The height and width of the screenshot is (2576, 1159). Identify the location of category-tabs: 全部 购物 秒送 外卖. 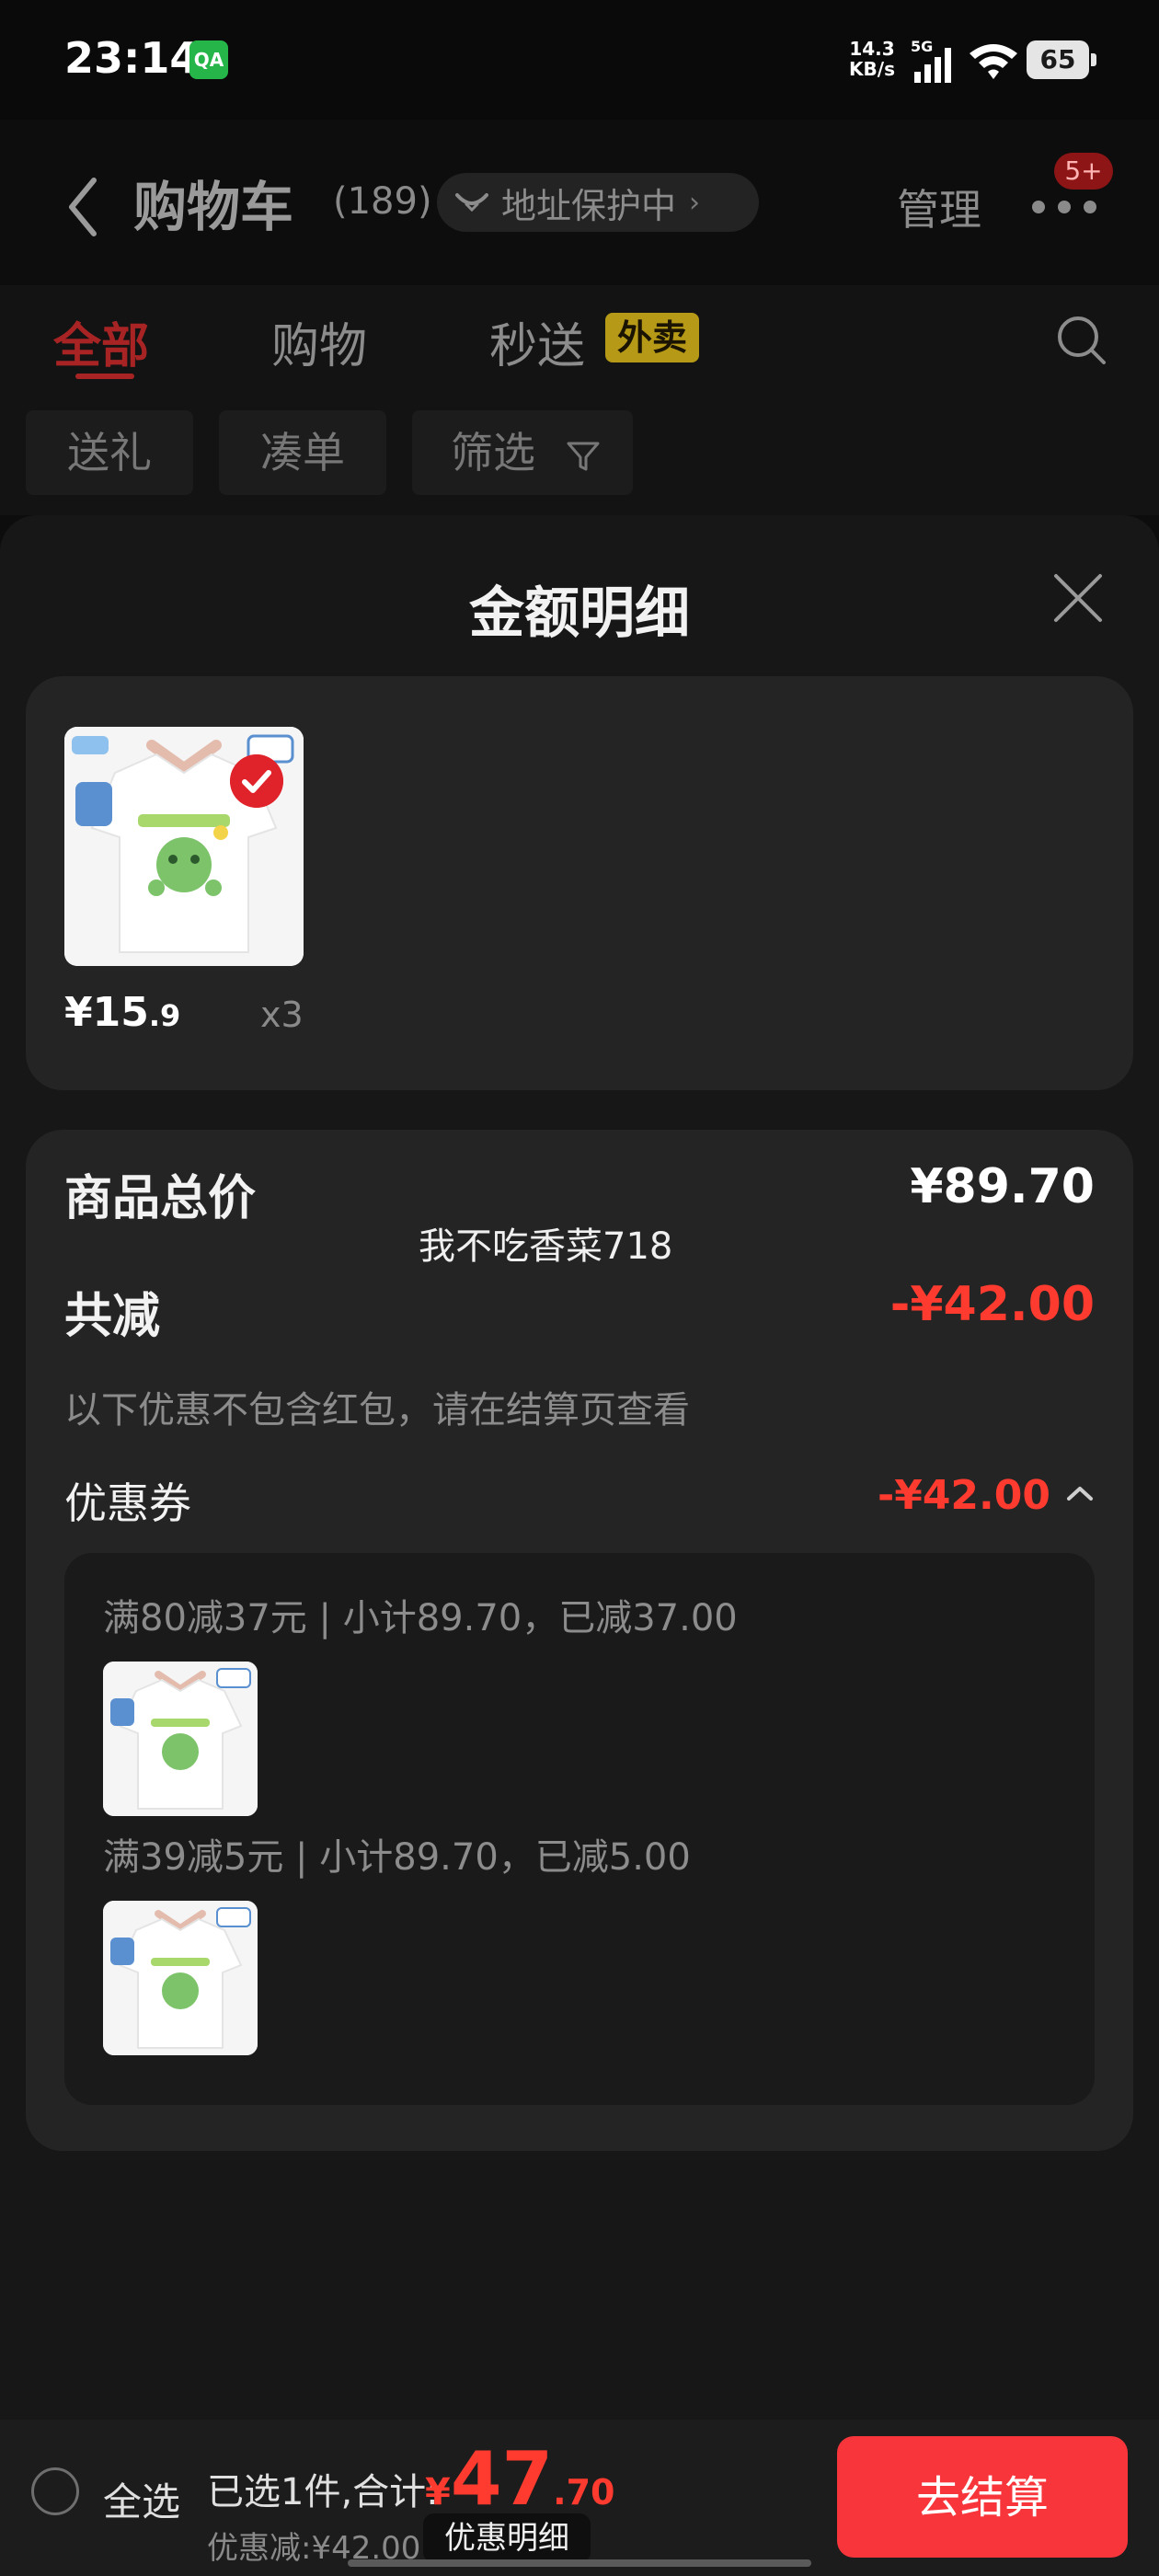
(579, 340).